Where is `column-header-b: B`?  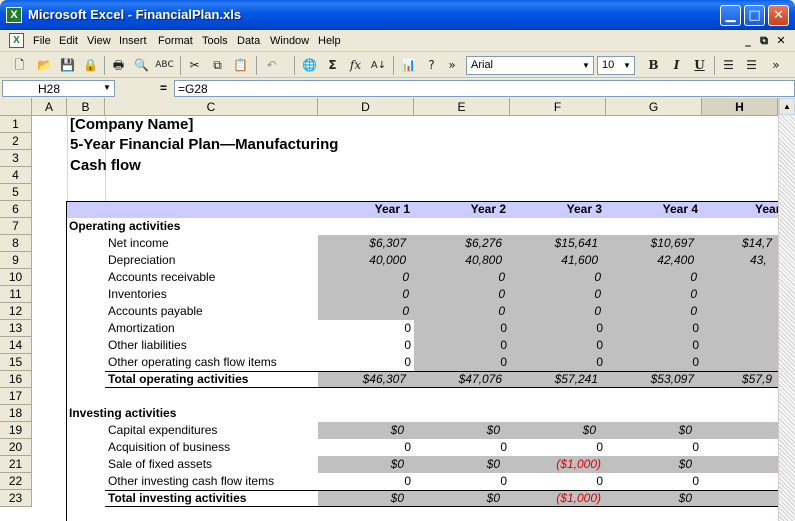 column-header-b: B is located at coordinates (86, 107).